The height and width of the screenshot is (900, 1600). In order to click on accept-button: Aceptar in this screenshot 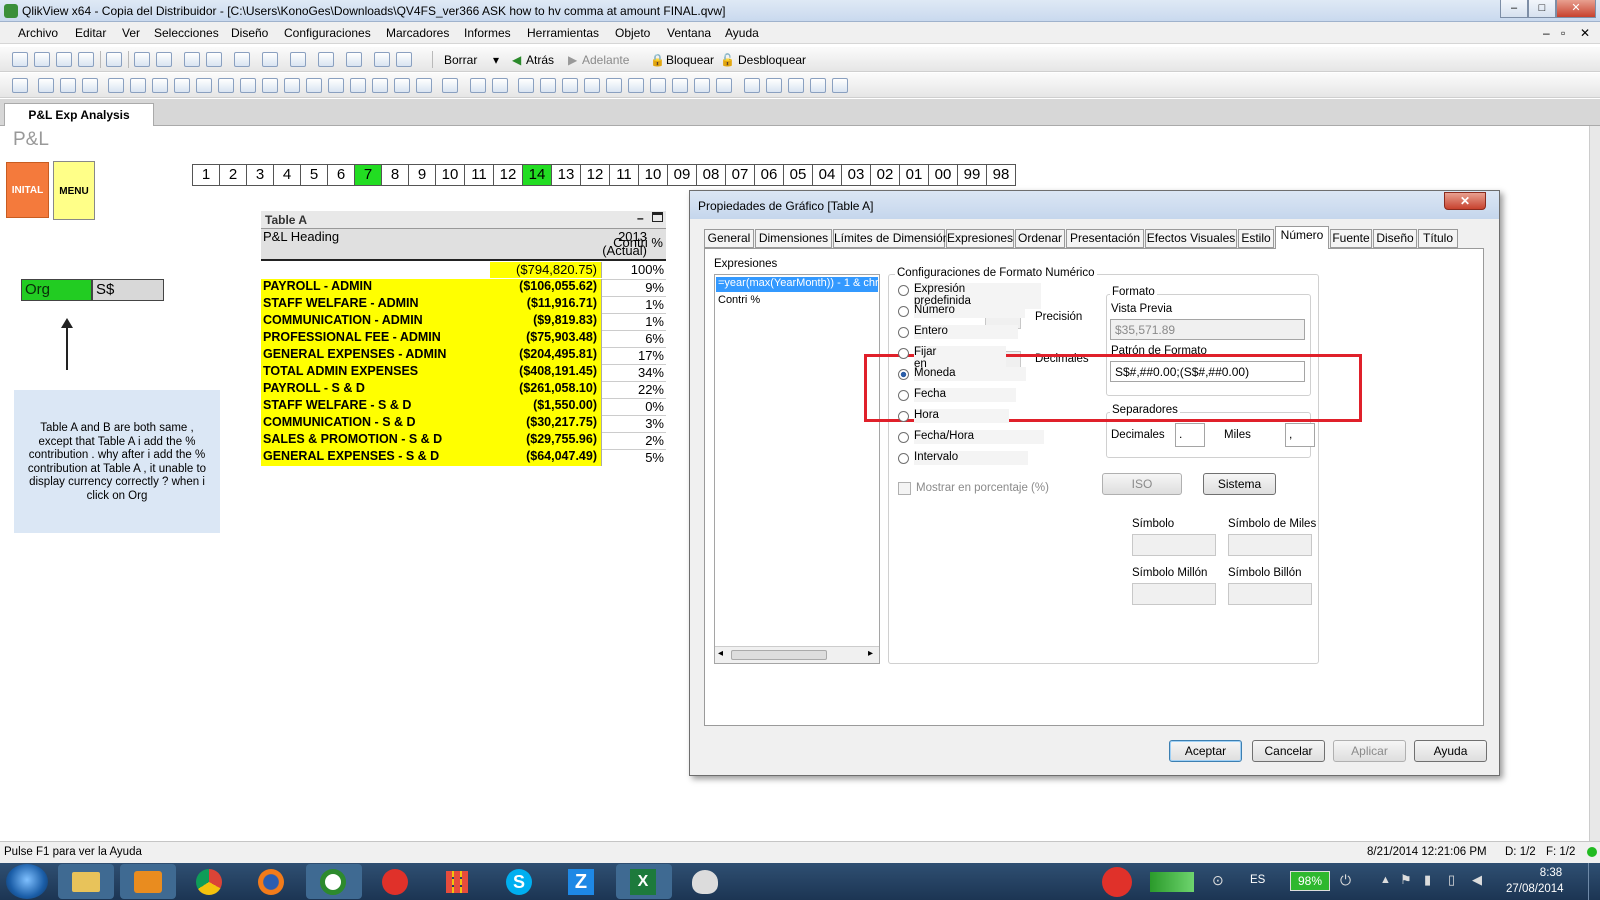, I will do `click(1205, 751)`.